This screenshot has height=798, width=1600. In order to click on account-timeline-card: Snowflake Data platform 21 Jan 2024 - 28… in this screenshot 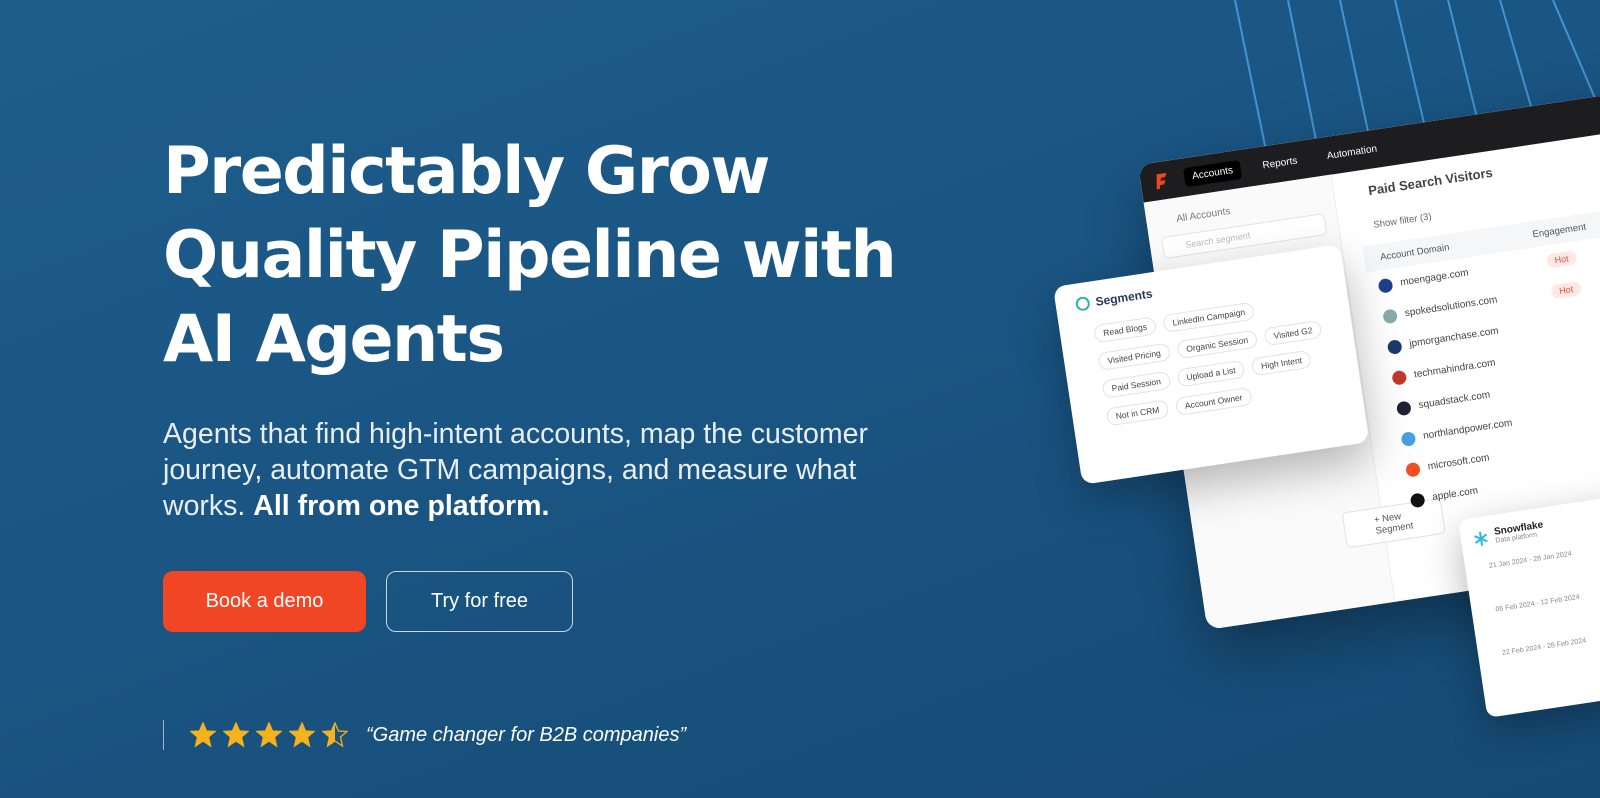, I will do `click(1529, 604)`.